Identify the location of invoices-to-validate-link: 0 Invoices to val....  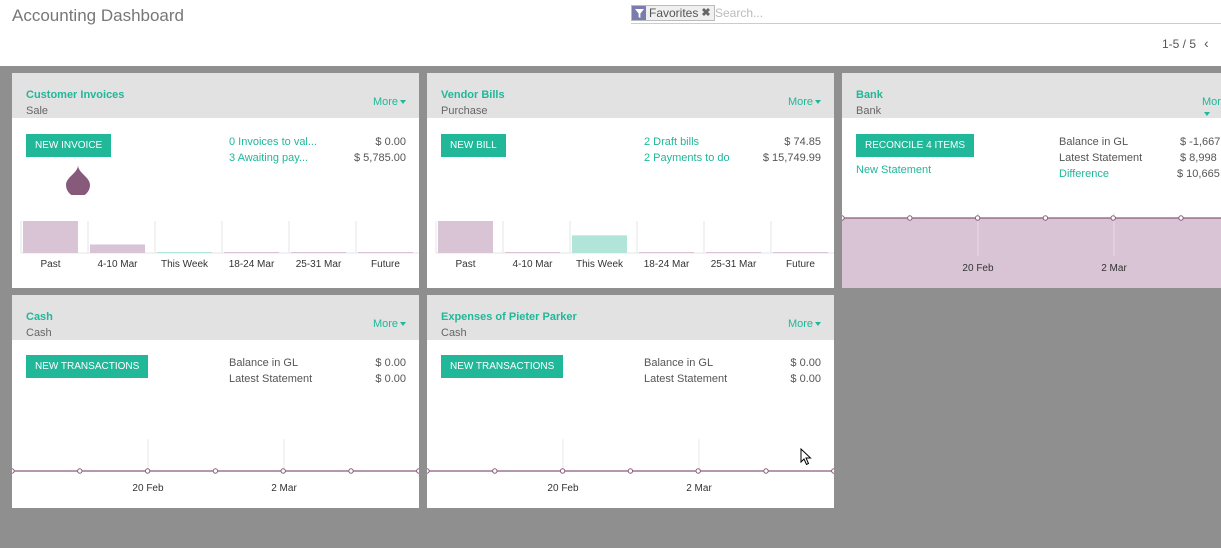
(273, 142).